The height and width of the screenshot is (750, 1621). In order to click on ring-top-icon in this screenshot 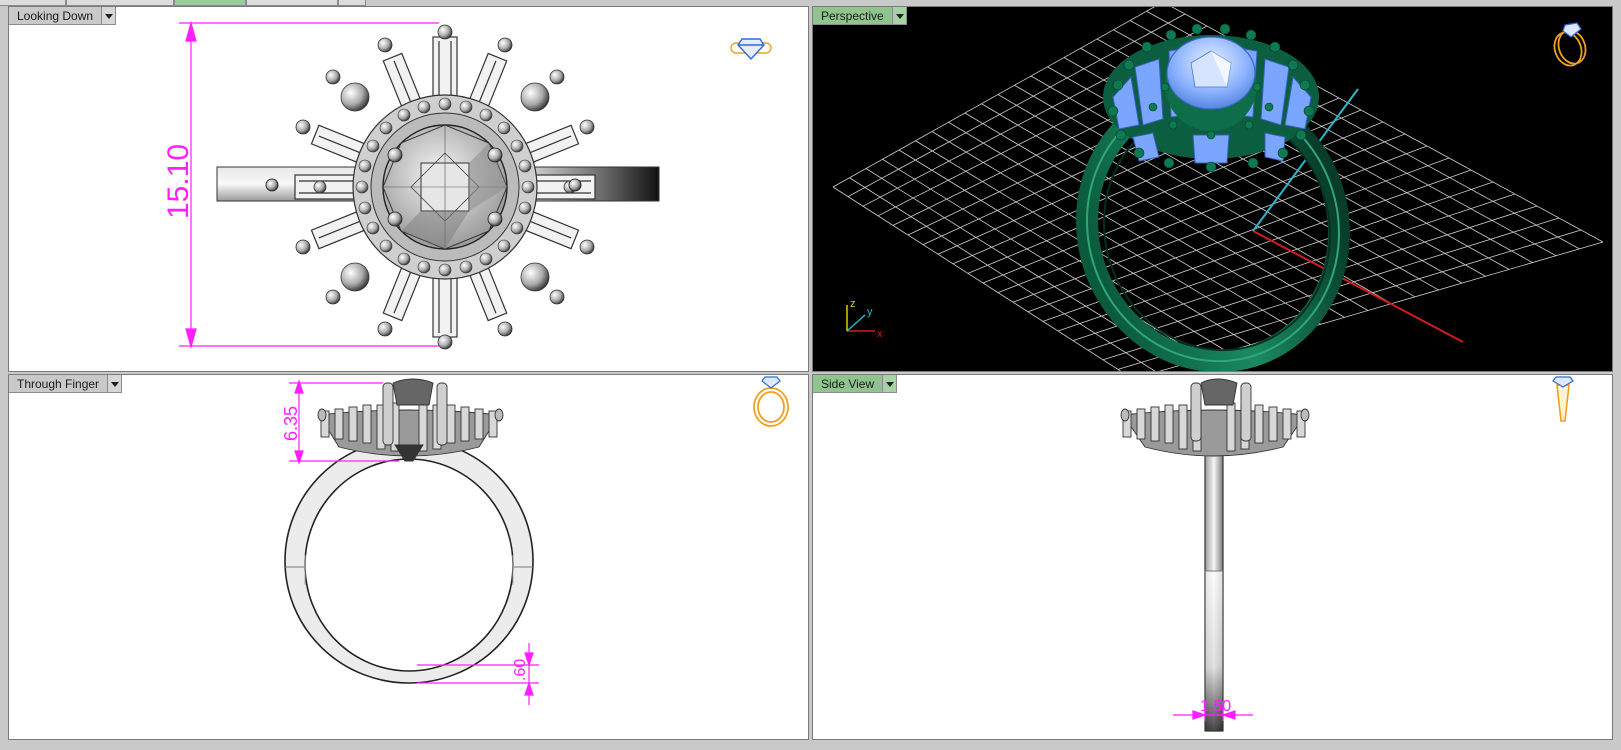, I will do `click(751, 49)`.